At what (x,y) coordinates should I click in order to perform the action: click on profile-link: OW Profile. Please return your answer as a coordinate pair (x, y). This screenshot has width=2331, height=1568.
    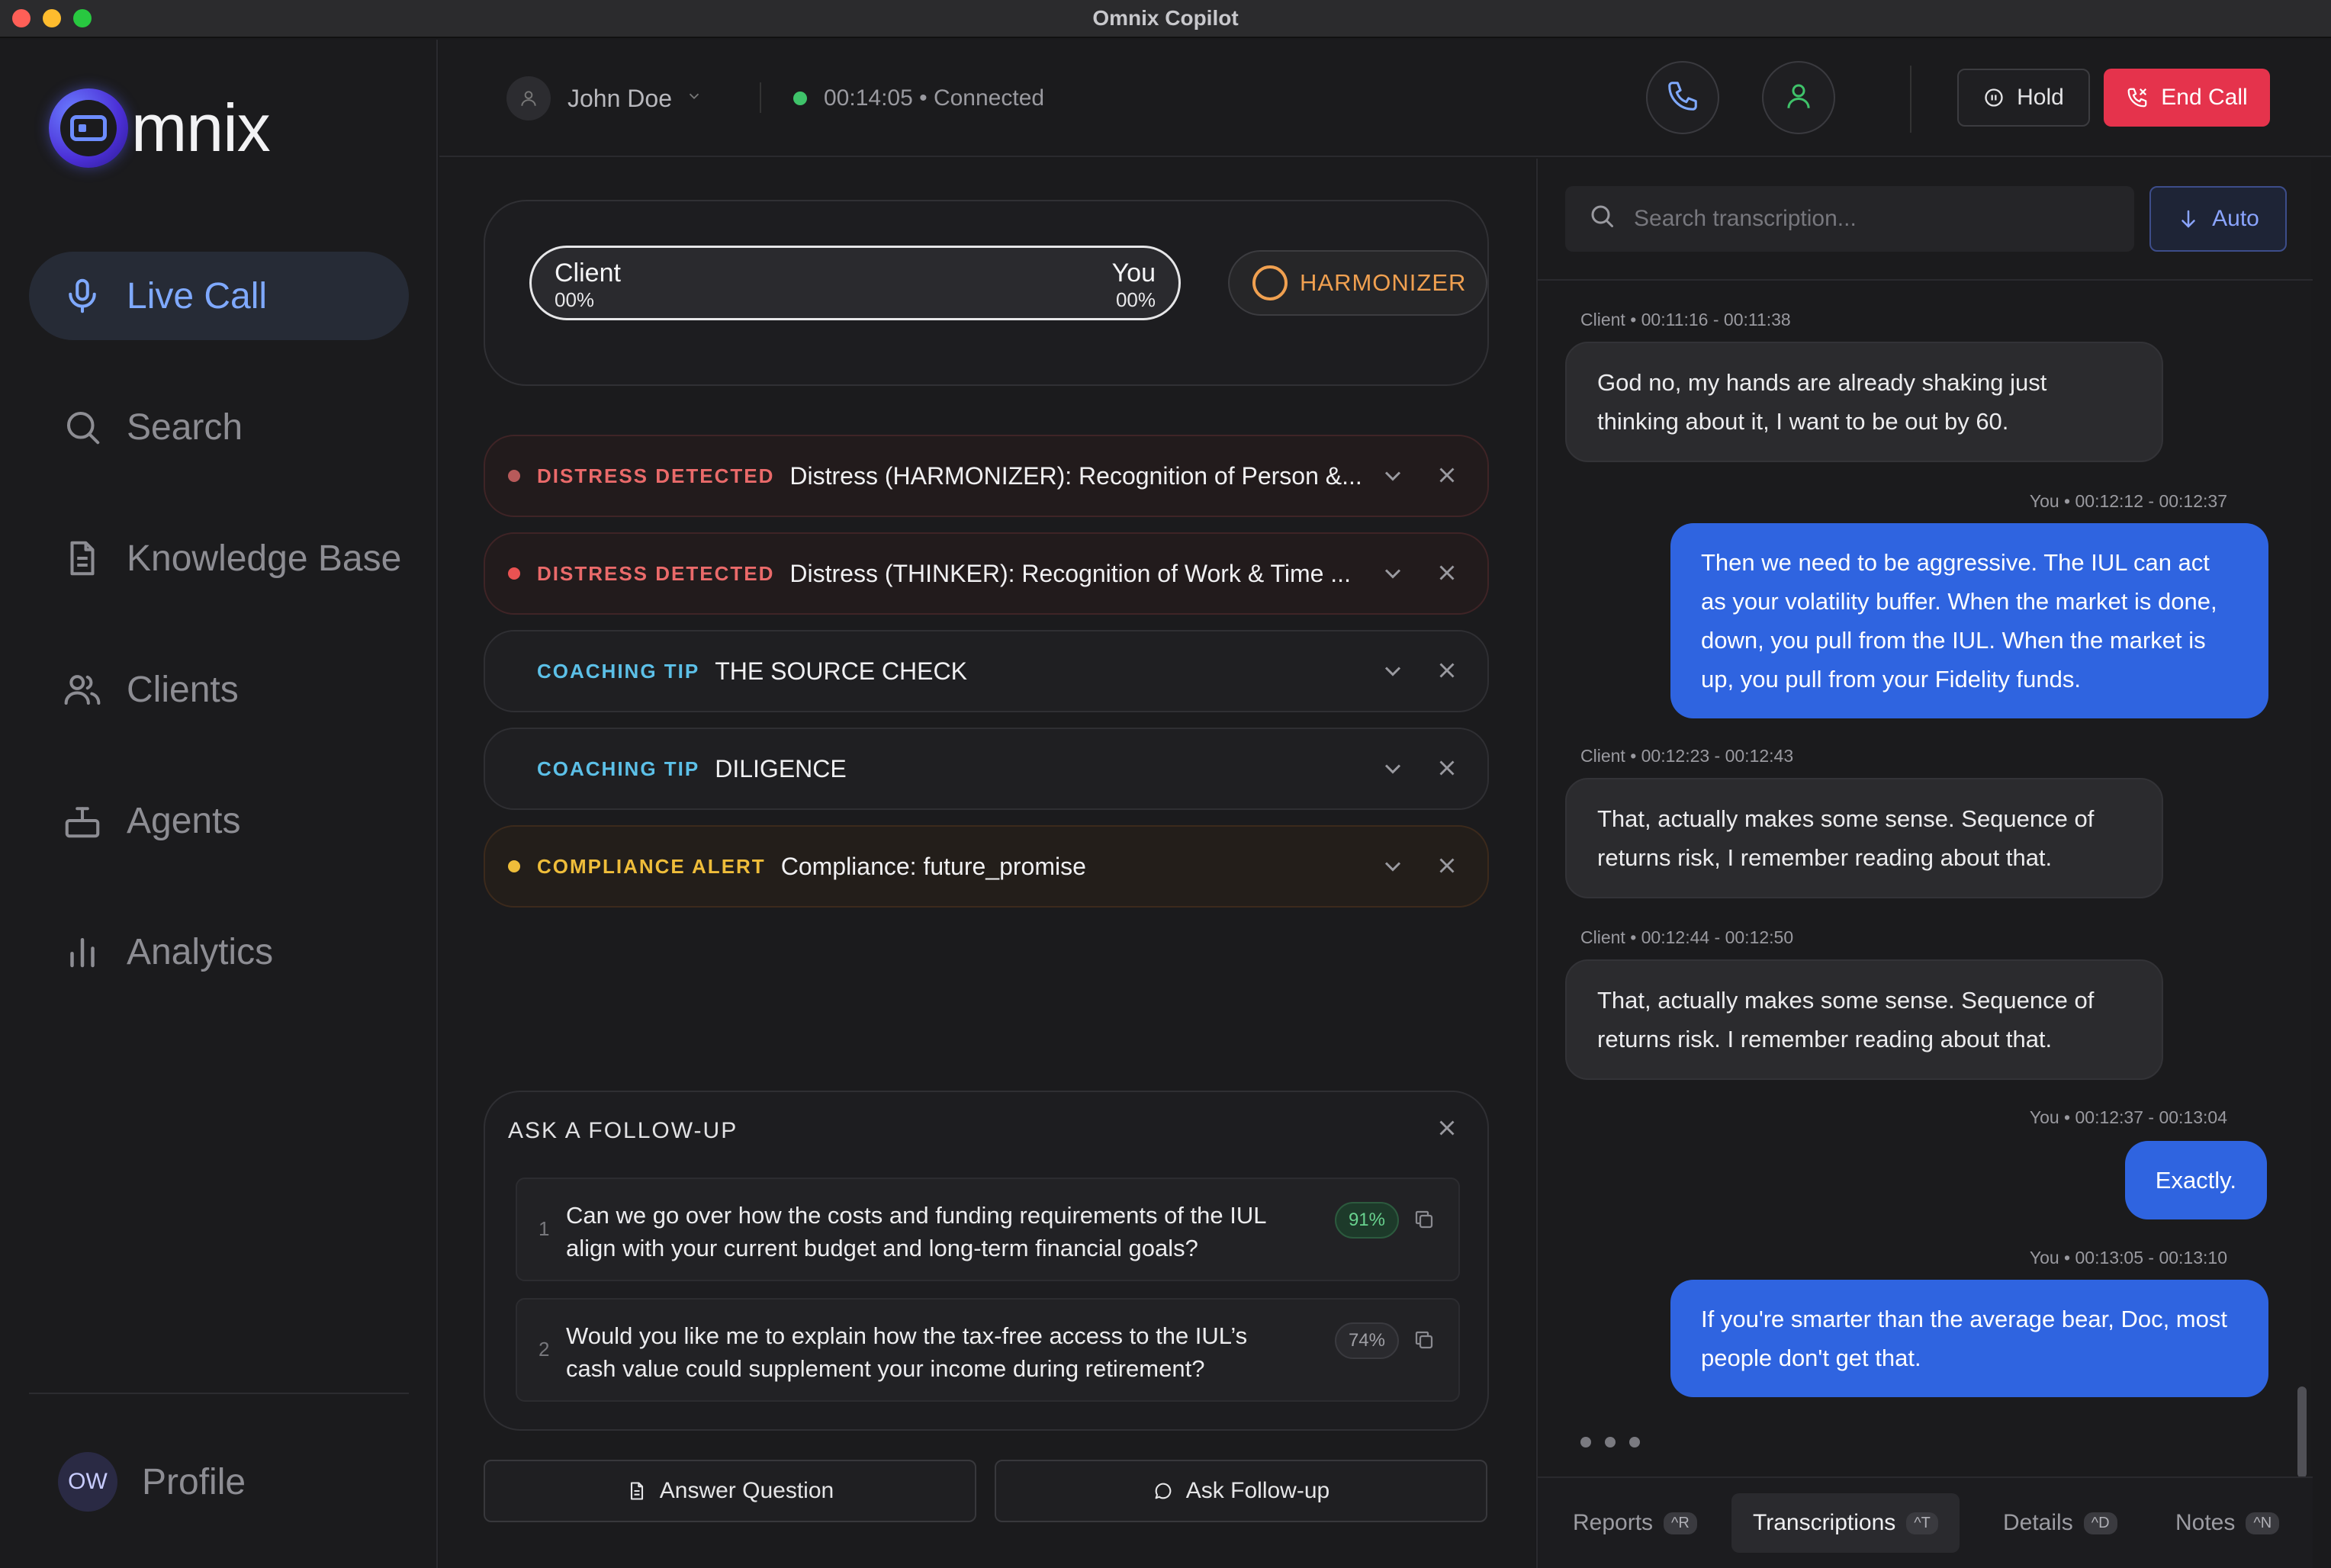
    Looking at the image, I should click on (152, 1482).